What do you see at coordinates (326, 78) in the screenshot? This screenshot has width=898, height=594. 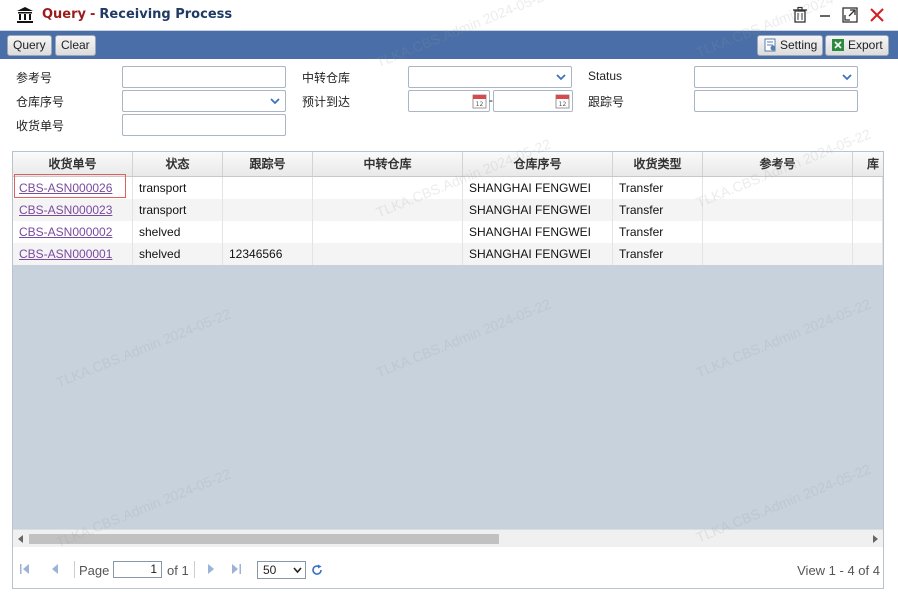 I see `transit-warehouse-label: 中转仓库` at bounding box center [326, 78].